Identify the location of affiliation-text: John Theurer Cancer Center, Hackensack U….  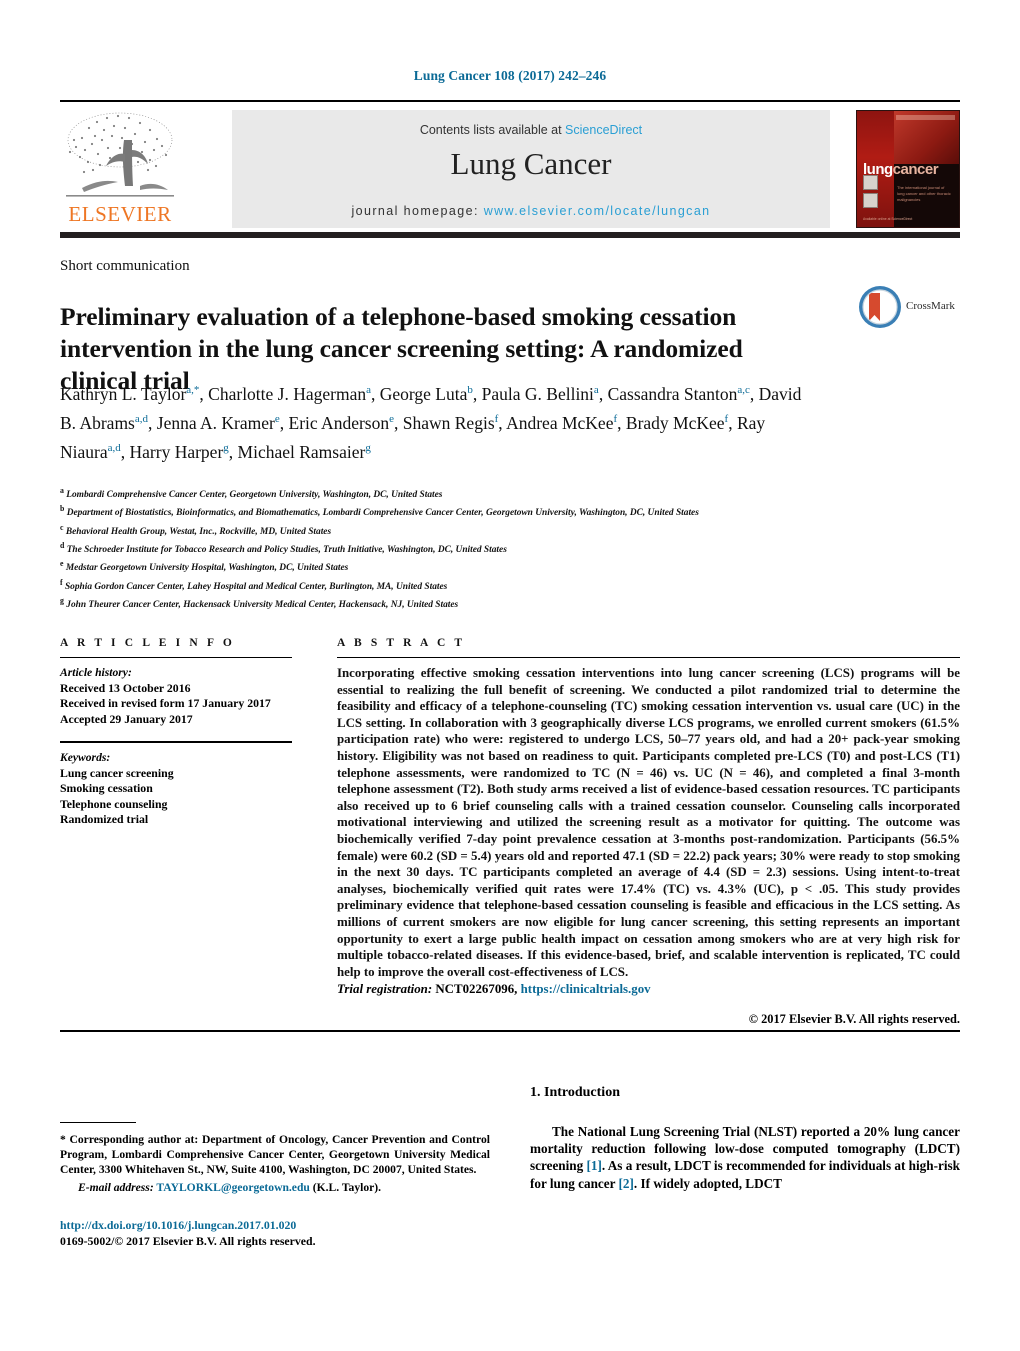
(262, 605).